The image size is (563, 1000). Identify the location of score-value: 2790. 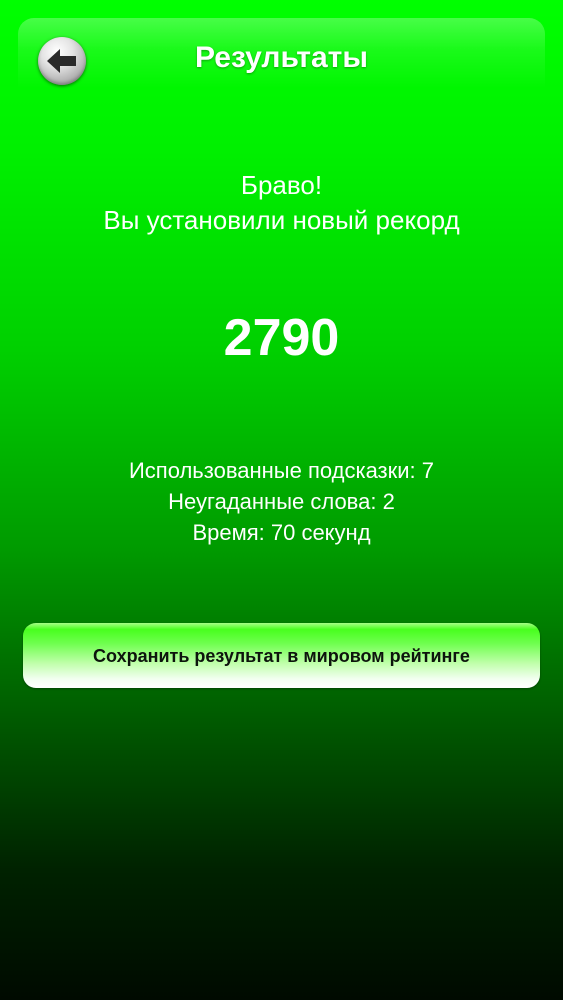
(281, 338).